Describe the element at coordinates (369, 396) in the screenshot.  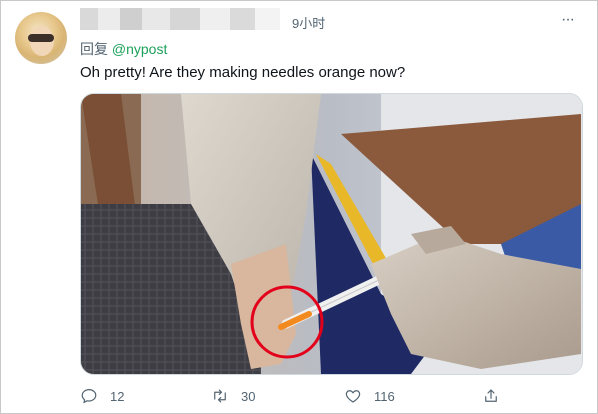
I see `like-button: 116` at that location.